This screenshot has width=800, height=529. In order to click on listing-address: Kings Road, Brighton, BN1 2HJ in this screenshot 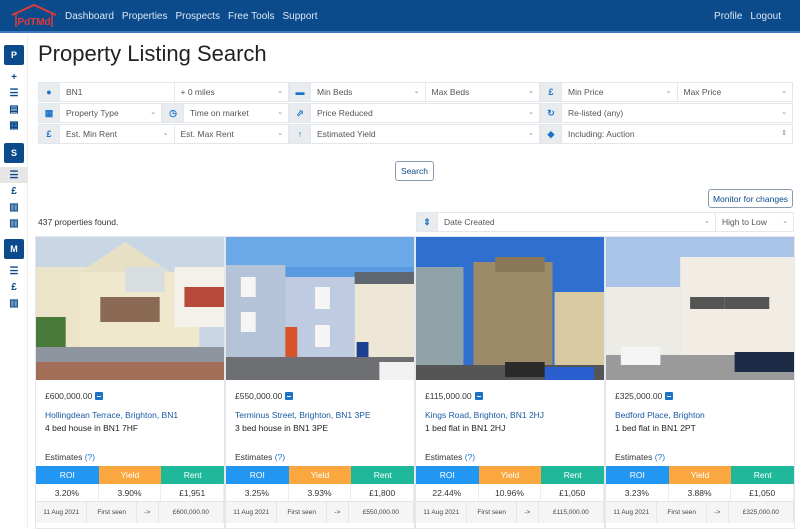, I will do `click(484, 415)`.